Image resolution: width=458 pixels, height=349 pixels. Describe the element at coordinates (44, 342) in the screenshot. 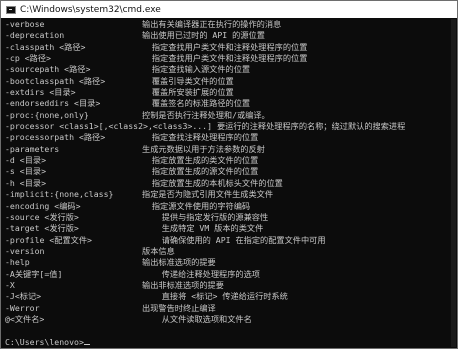

I see `prompt-text: C:\Users\lenovo>` at that location.